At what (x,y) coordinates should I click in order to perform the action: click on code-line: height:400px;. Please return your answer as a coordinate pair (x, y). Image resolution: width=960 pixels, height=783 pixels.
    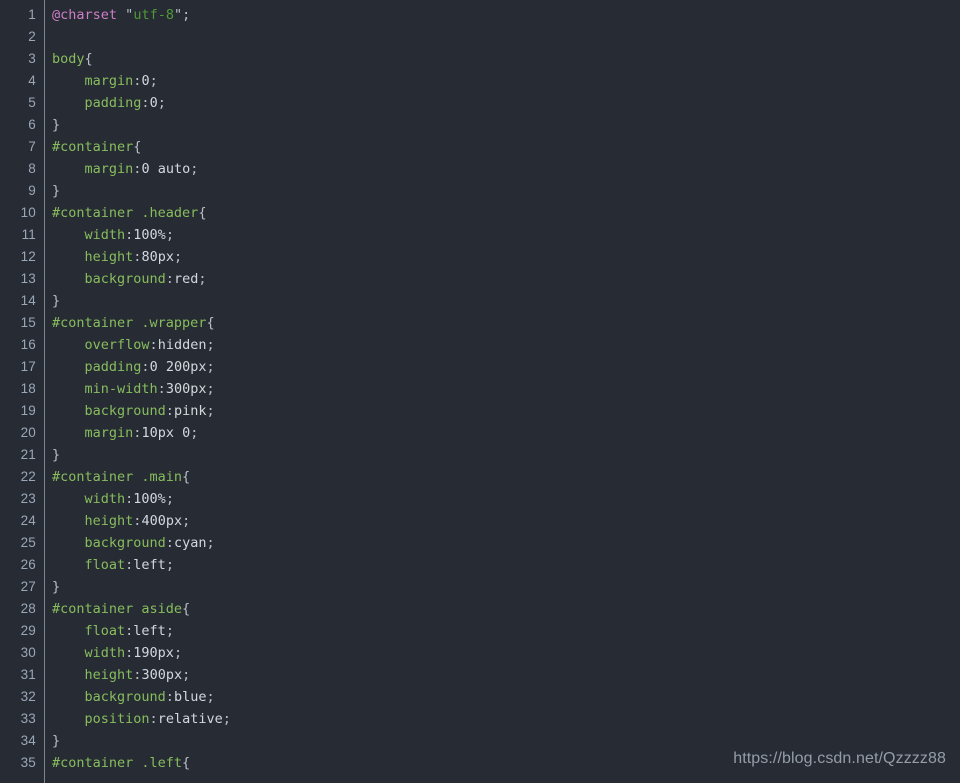
    Looking at the image, I should click on (506, 521).